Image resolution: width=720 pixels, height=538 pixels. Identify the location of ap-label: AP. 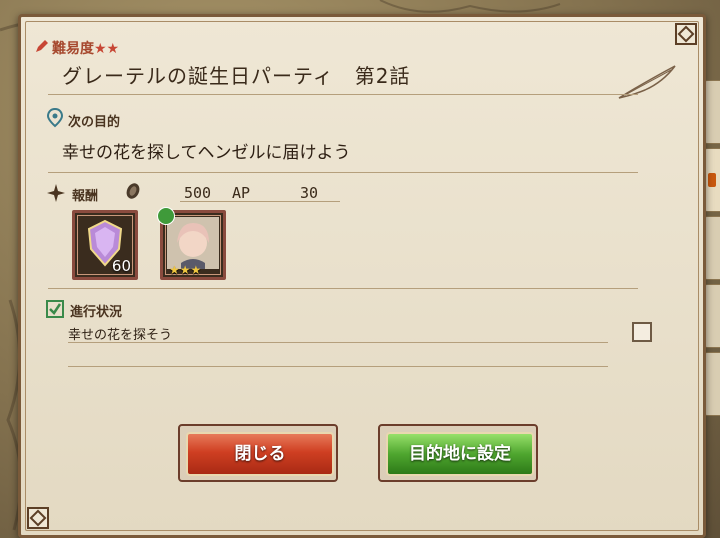
(241, 193).